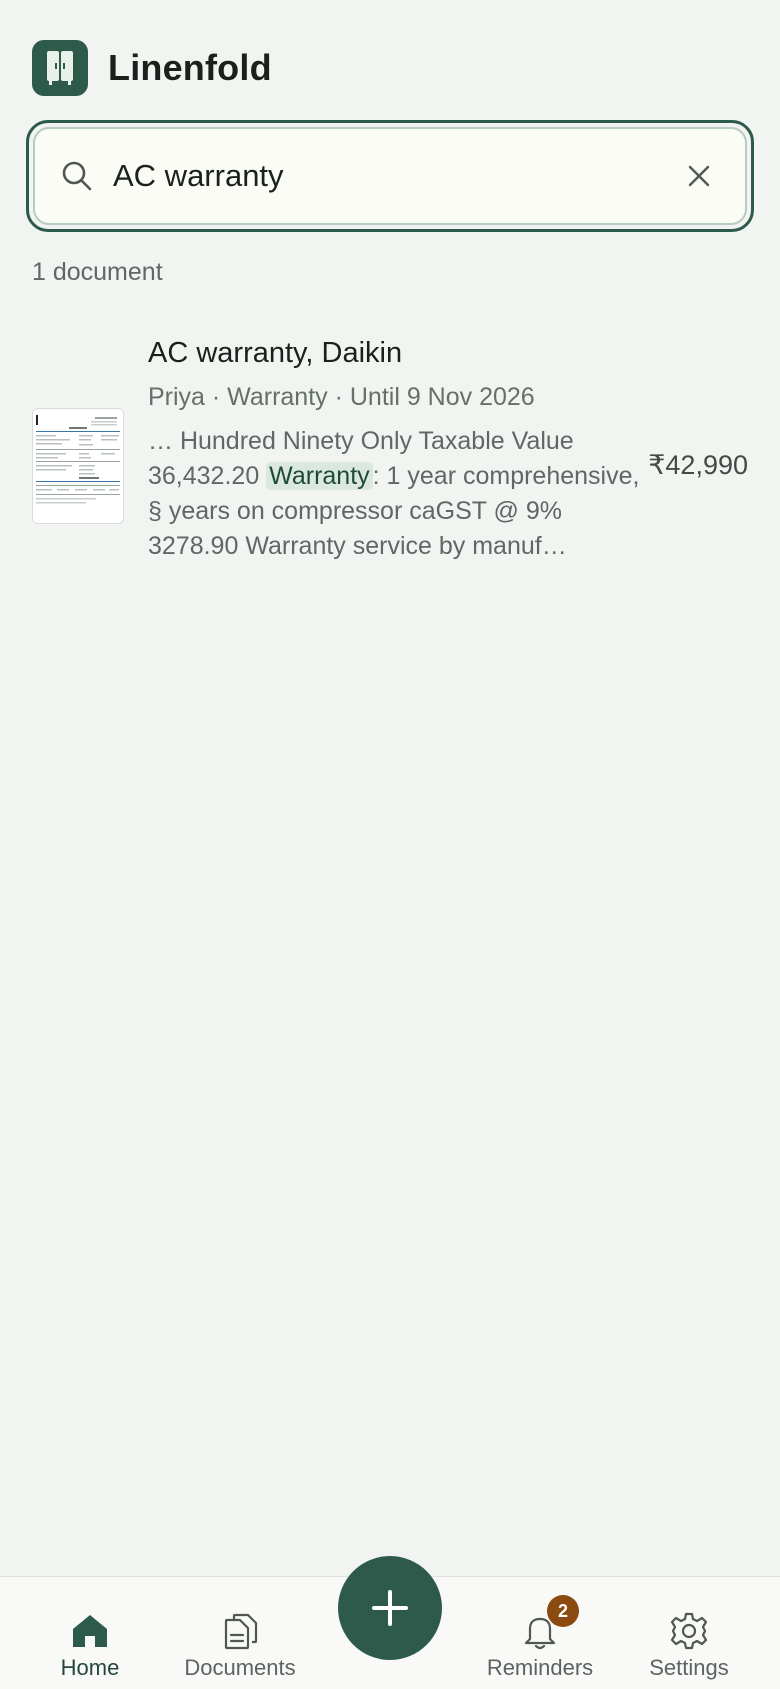 This screenshot has height=1689, width=780. Describe the element at coordinates (190, 67) in the screenshot. I see `app-title: Linenfold` at that location.